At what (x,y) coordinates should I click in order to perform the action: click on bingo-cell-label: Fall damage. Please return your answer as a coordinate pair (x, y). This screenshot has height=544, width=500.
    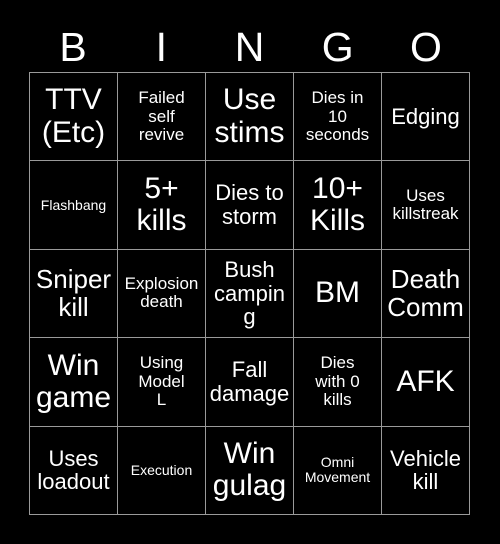
    Looking at the image, I should click on (249, 381).